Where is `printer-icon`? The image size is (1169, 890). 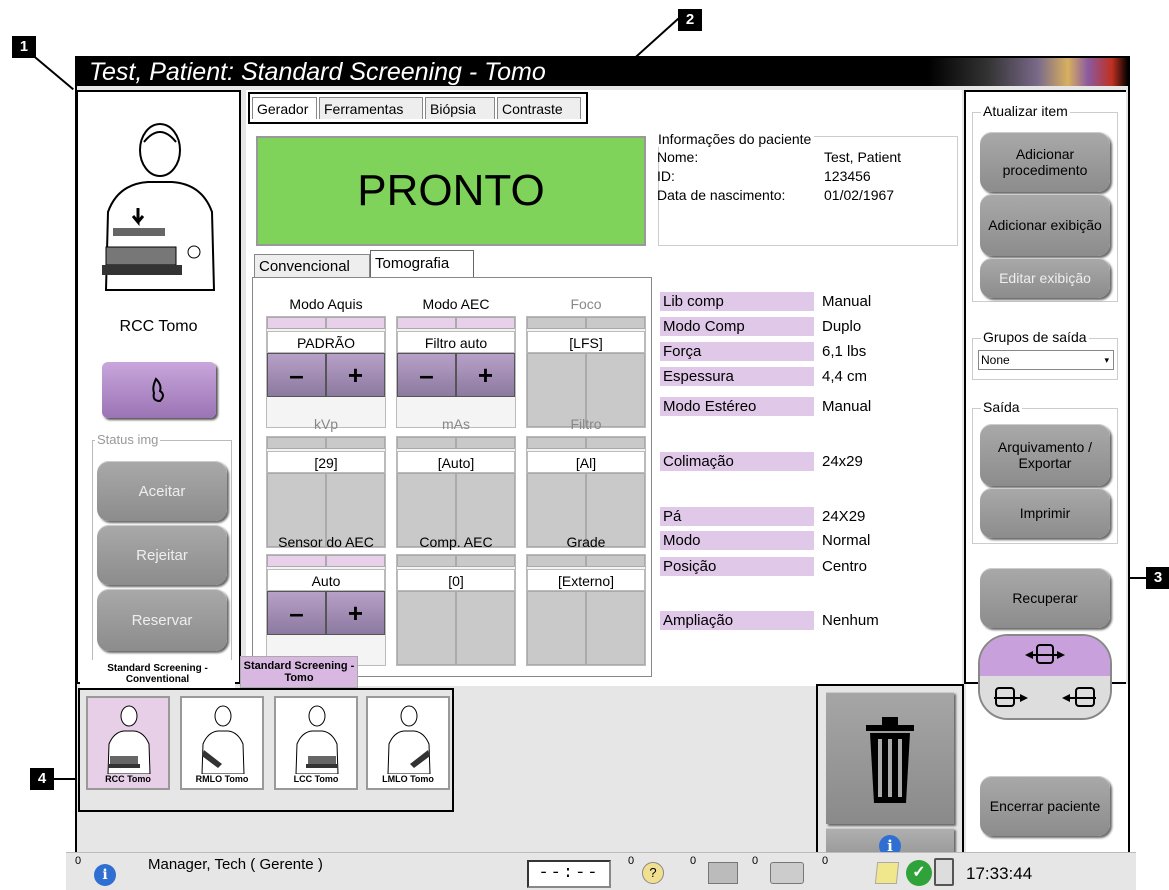 printer-icon is located at coordinates (787, 873).